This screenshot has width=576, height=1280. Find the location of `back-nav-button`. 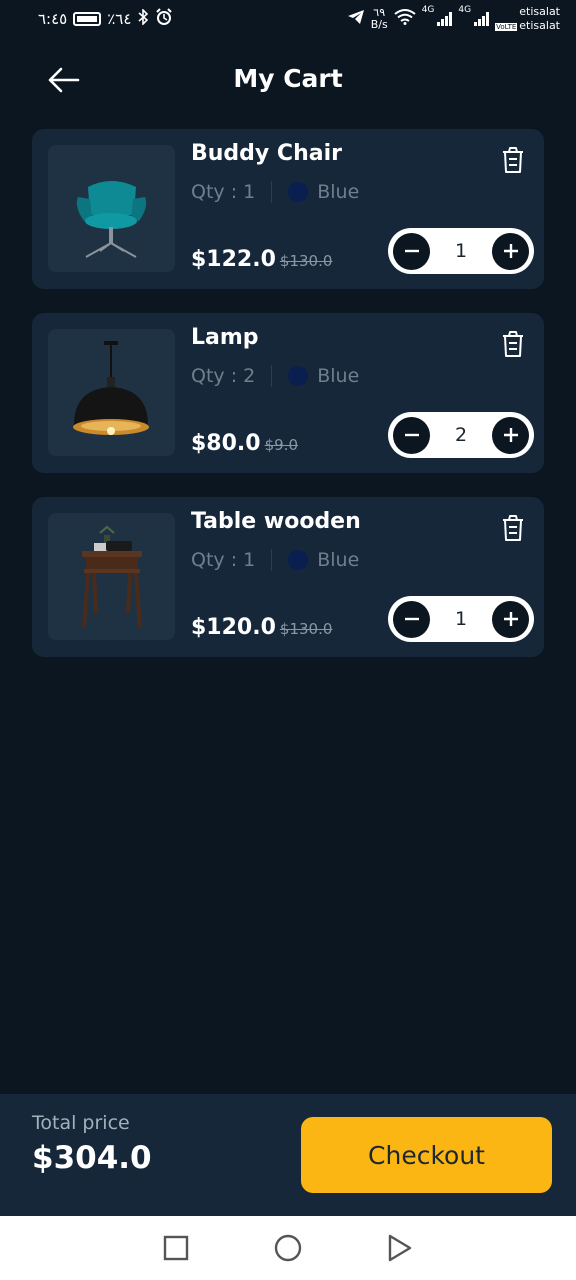

back-nav-button is located at coordinates (400, 1248).